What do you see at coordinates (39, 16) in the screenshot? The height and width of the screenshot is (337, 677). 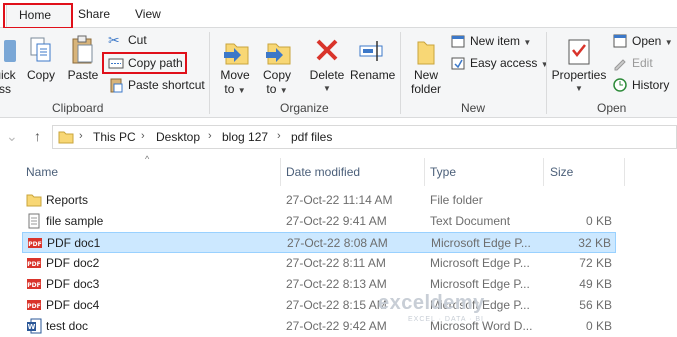 I see `tab-home: Home` at bounding box center [39, 16].